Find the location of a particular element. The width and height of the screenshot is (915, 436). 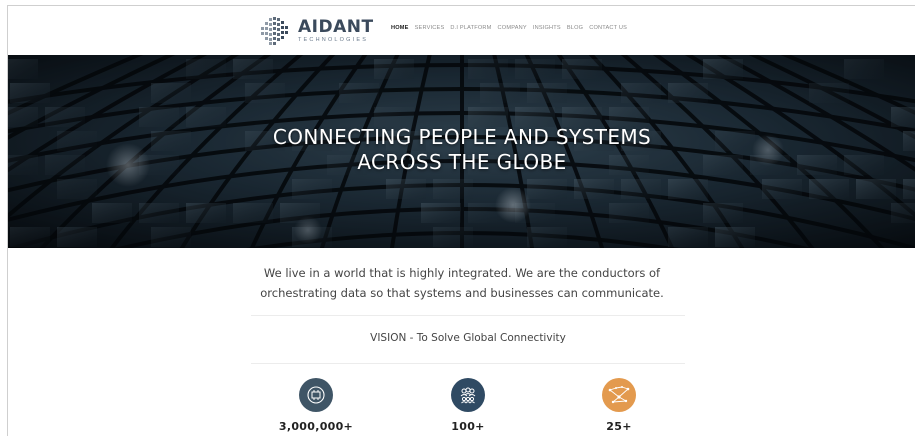

brand-tagline: TECHNOLOGIES is located at coordinates (333, 39).